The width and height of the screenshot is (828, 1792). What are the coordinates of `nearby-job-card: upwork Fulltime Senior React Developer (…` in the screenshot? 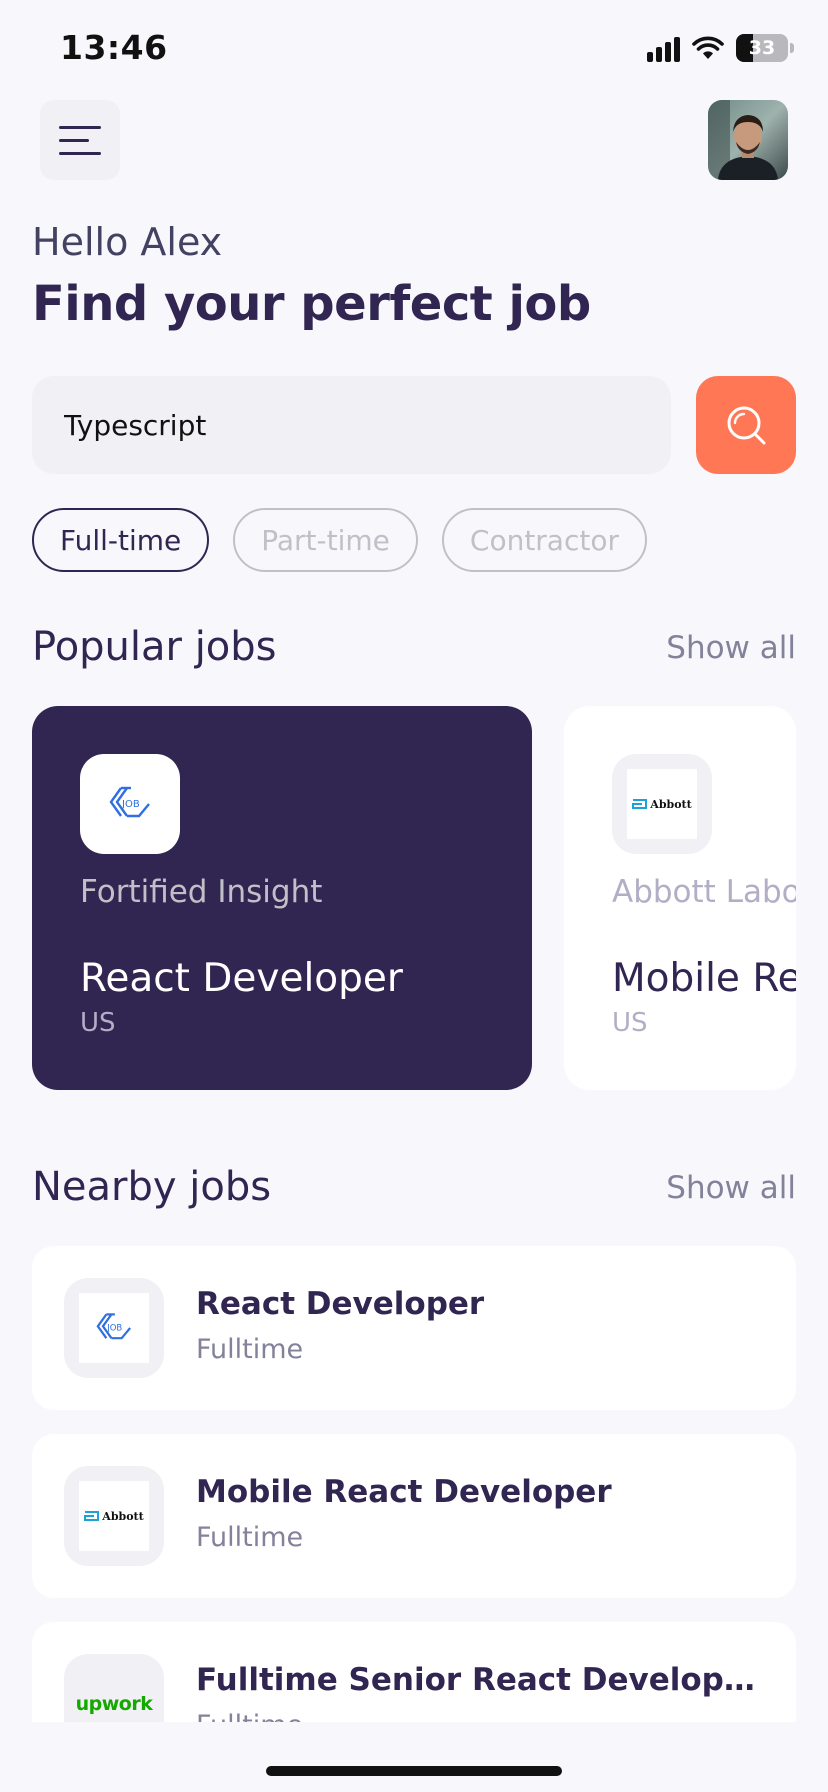 It's located at (414, 1672).